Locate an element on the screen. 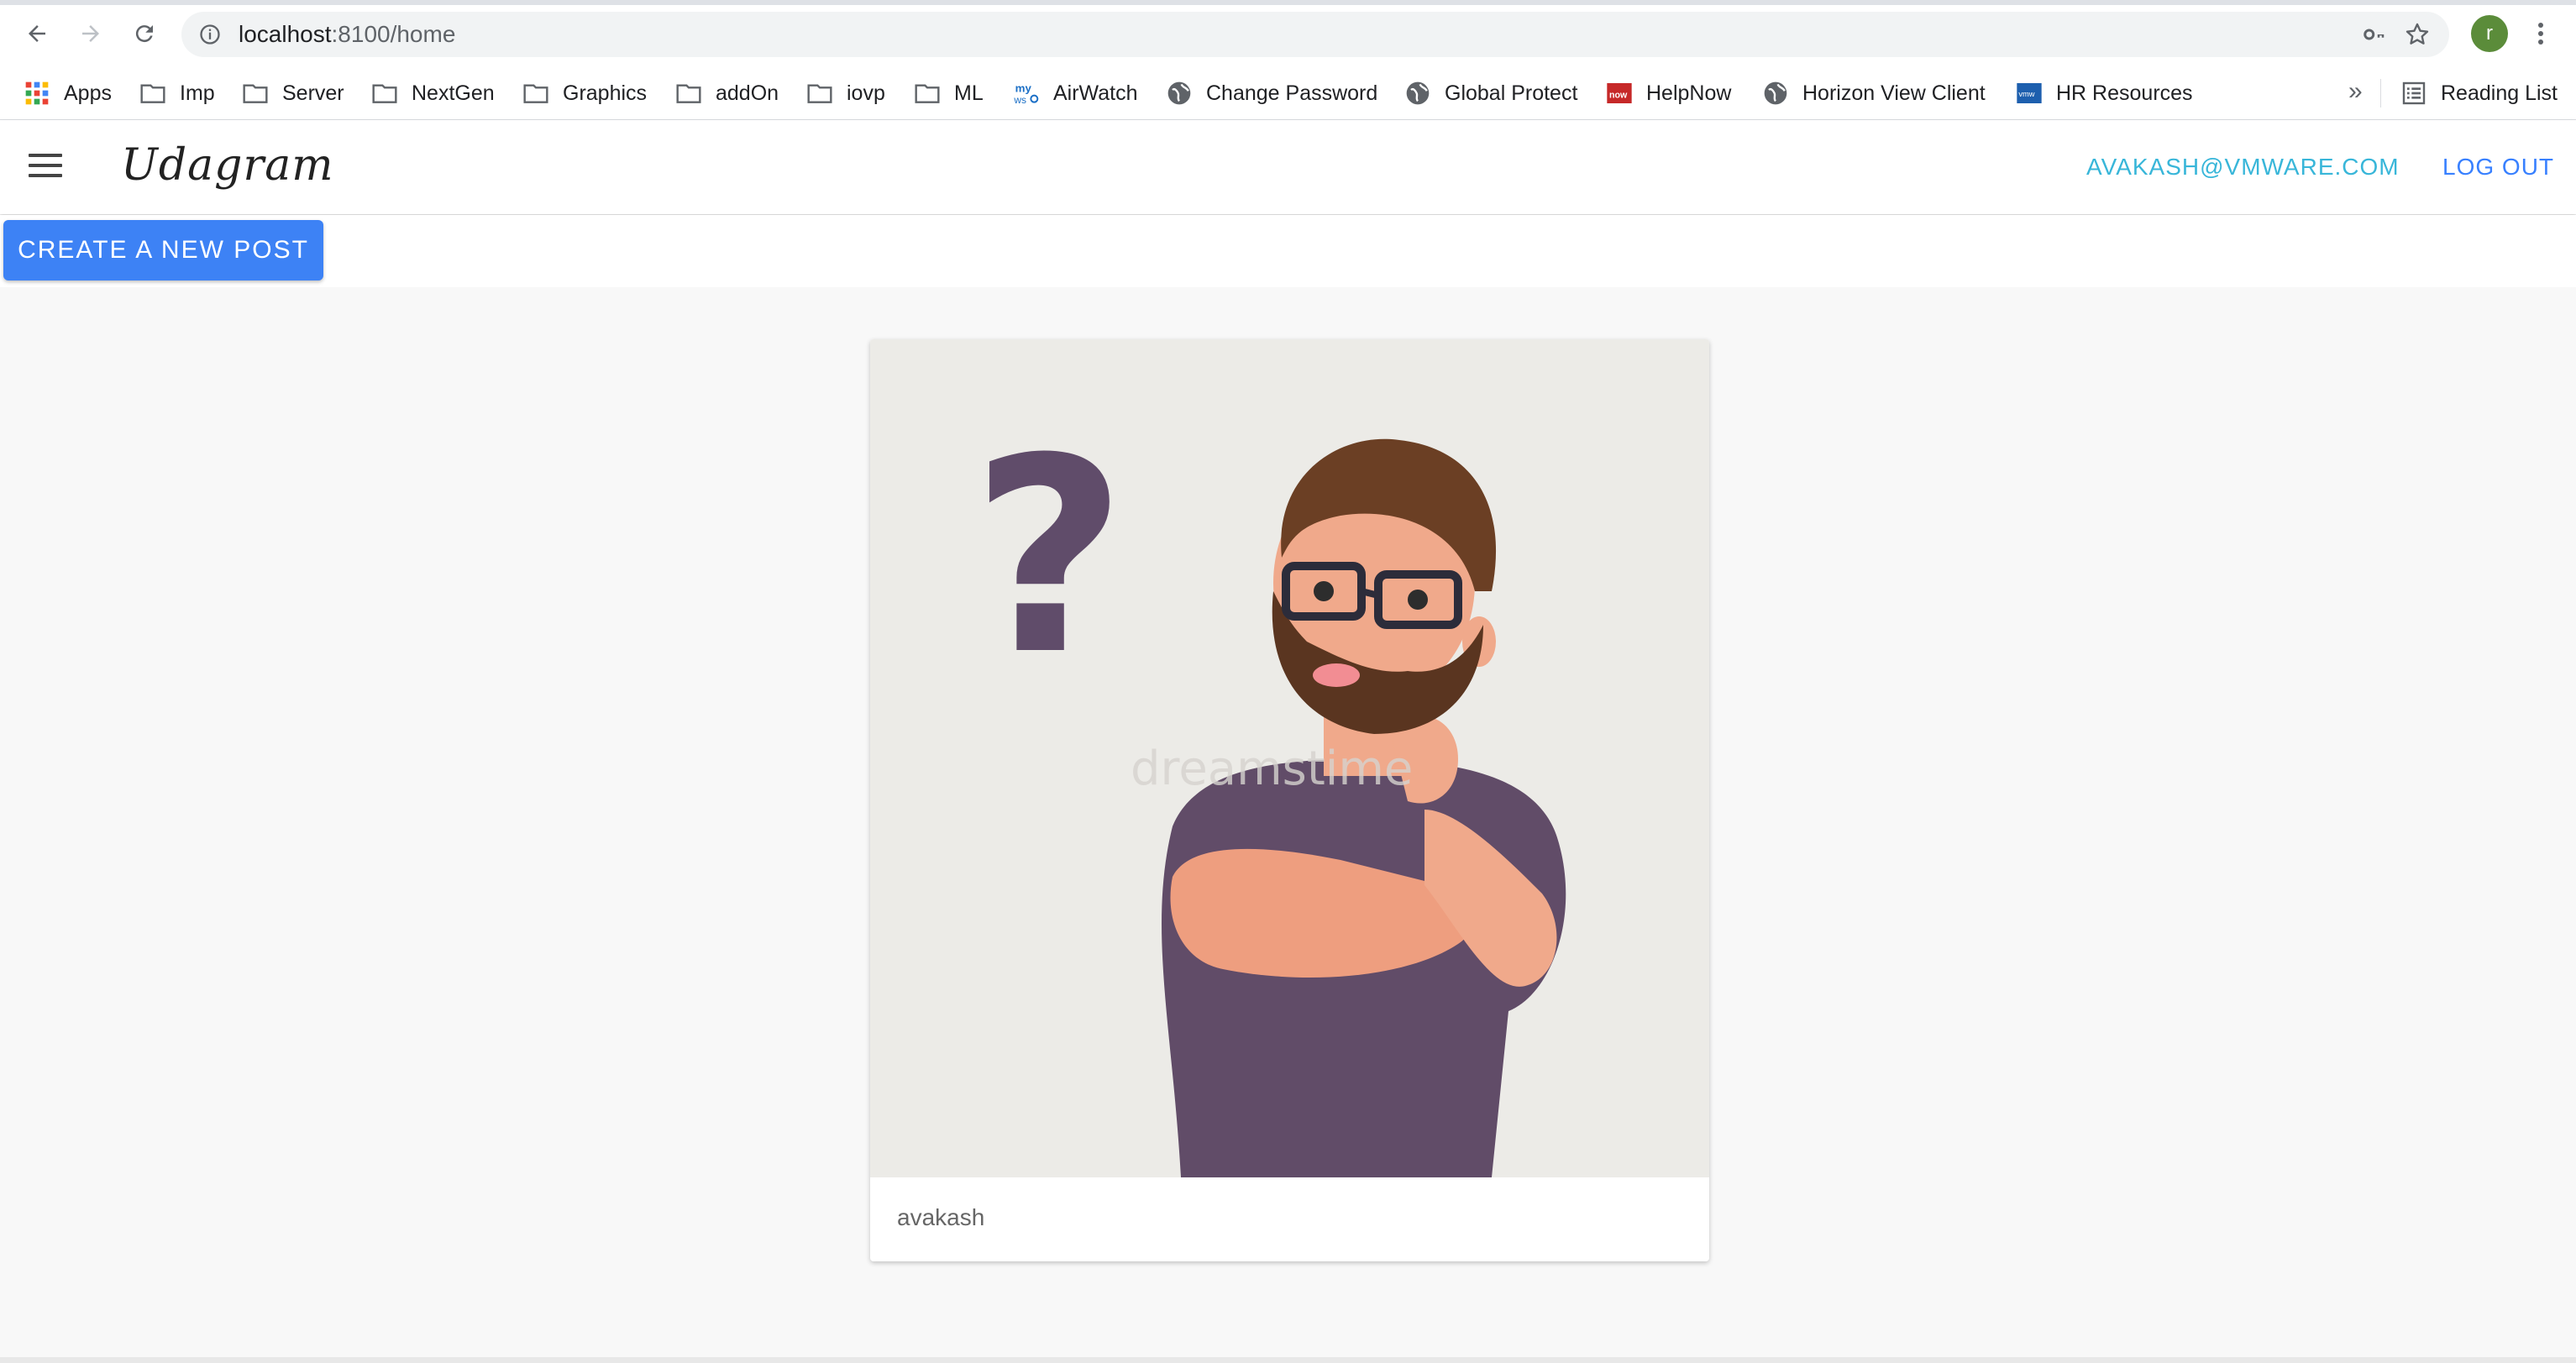 This screenshot has width=2576, height=1363. bookmark-helpnow: now HelpNow is located at coordinates (1668, 93).